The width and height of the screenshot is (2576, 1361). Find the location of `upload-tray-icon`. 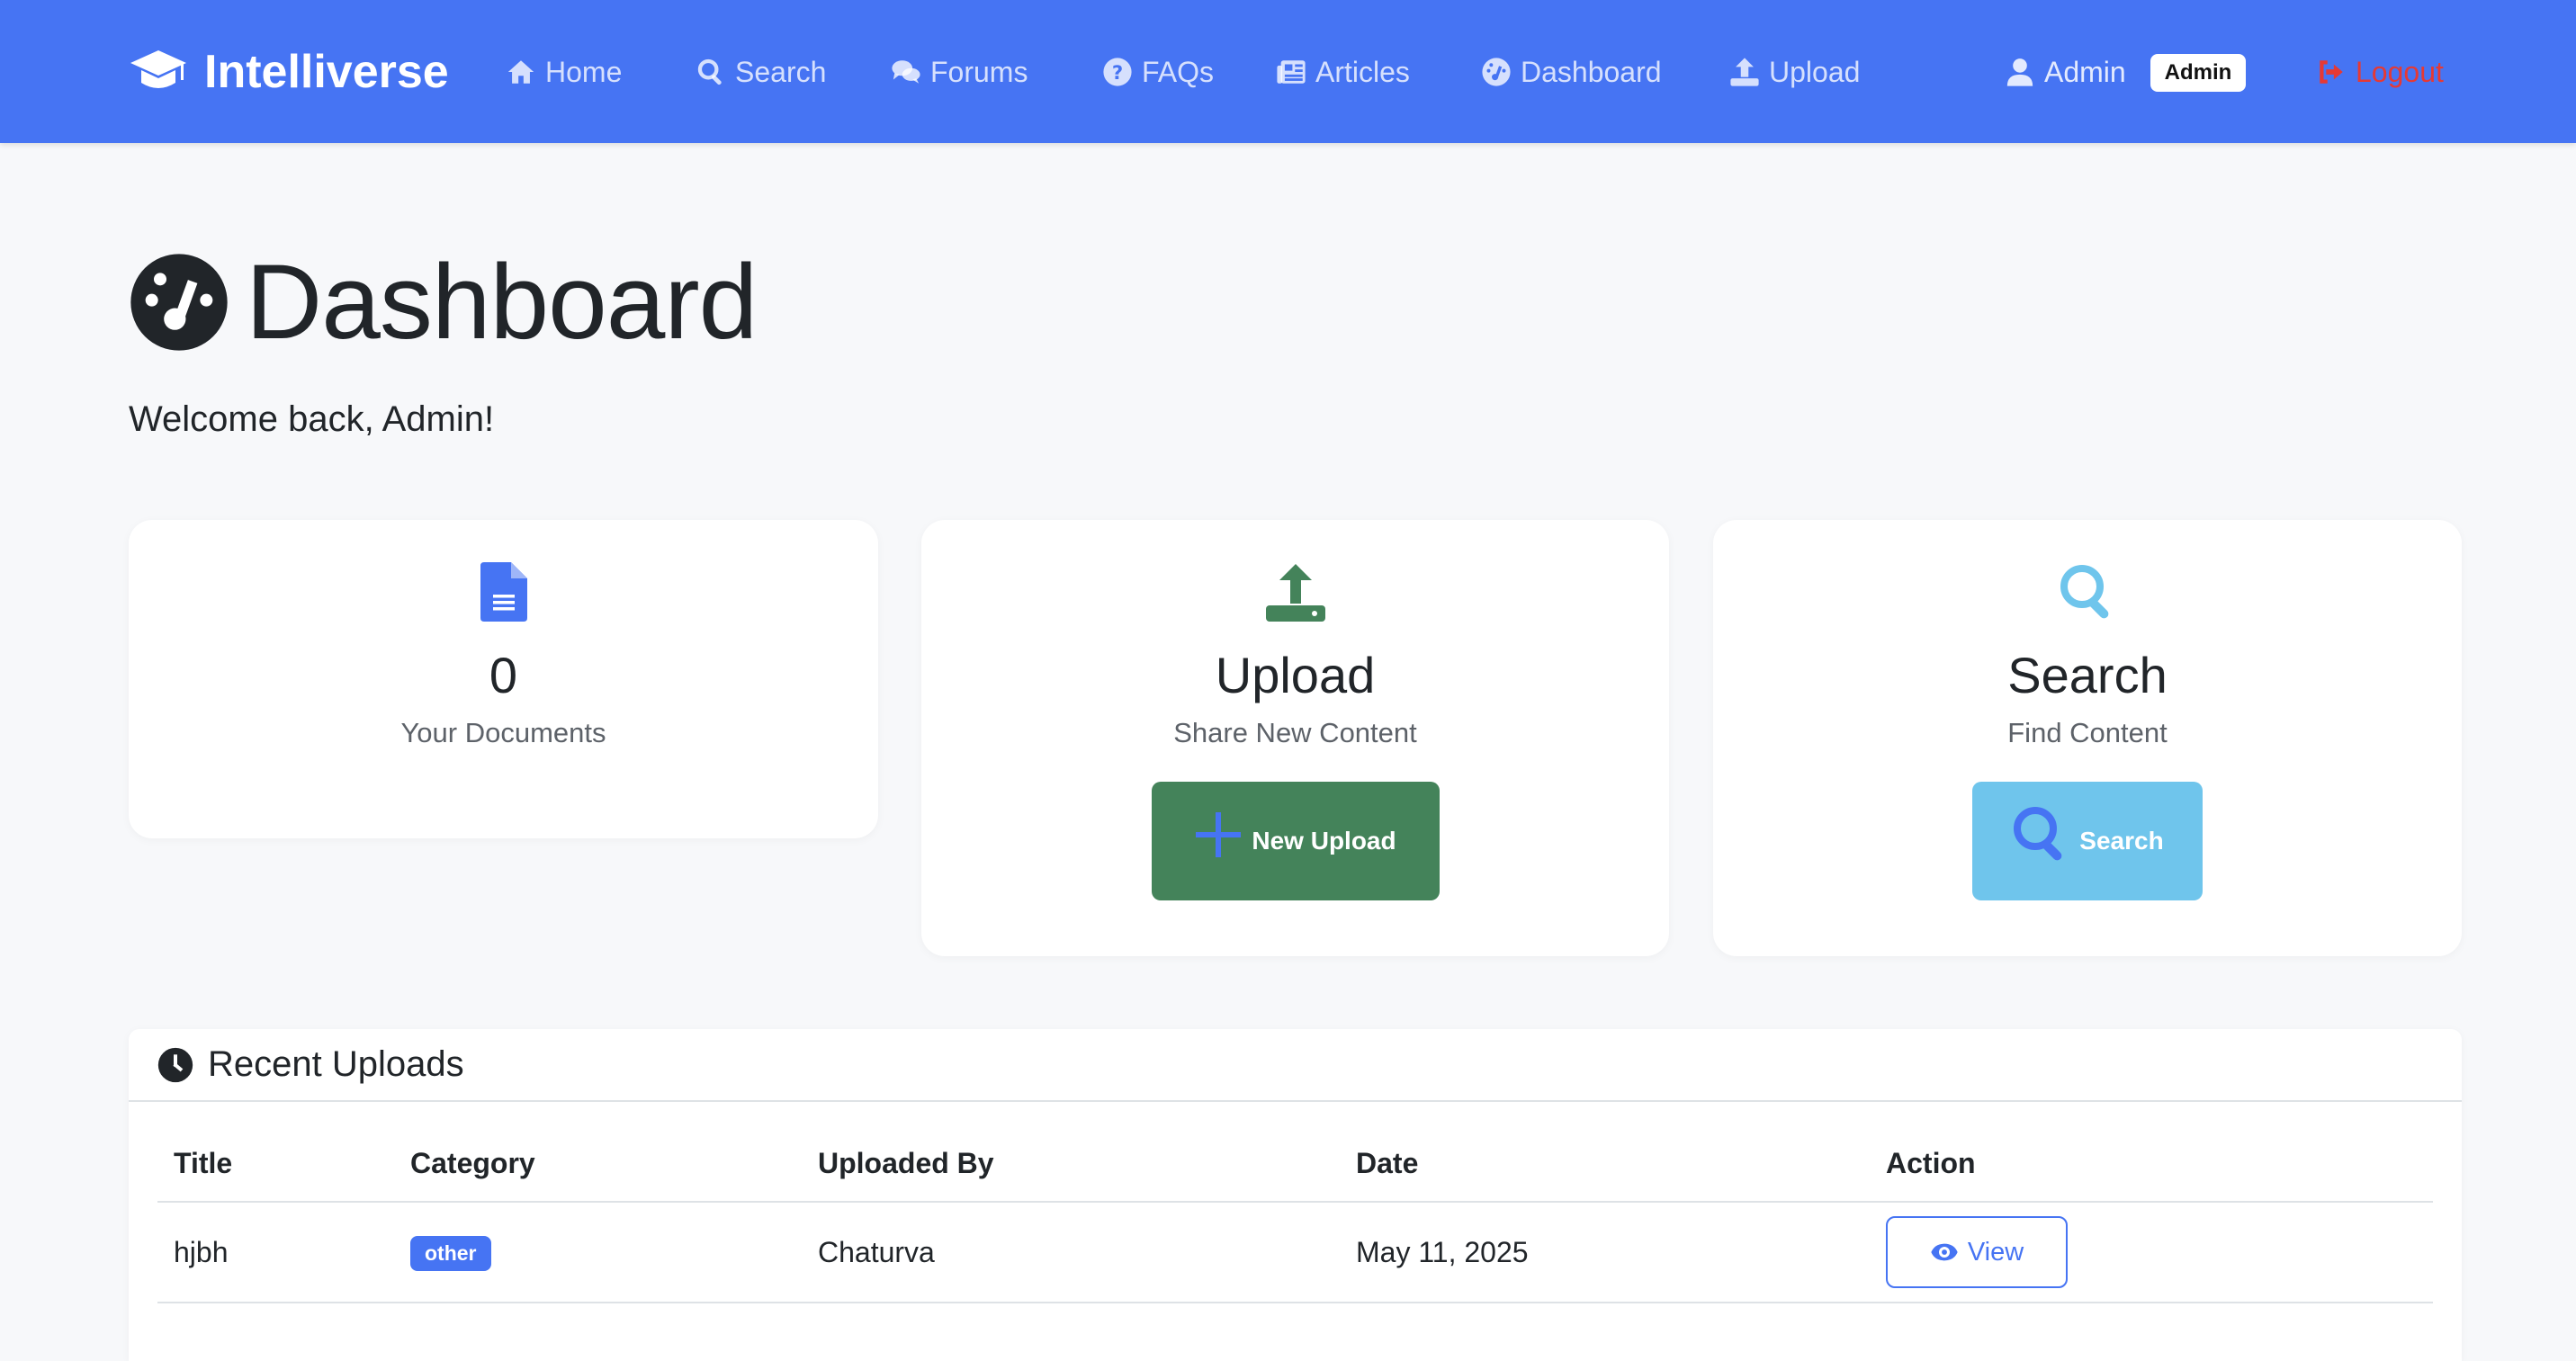

upload-tray-icon is located at coordinates (1295, 593).